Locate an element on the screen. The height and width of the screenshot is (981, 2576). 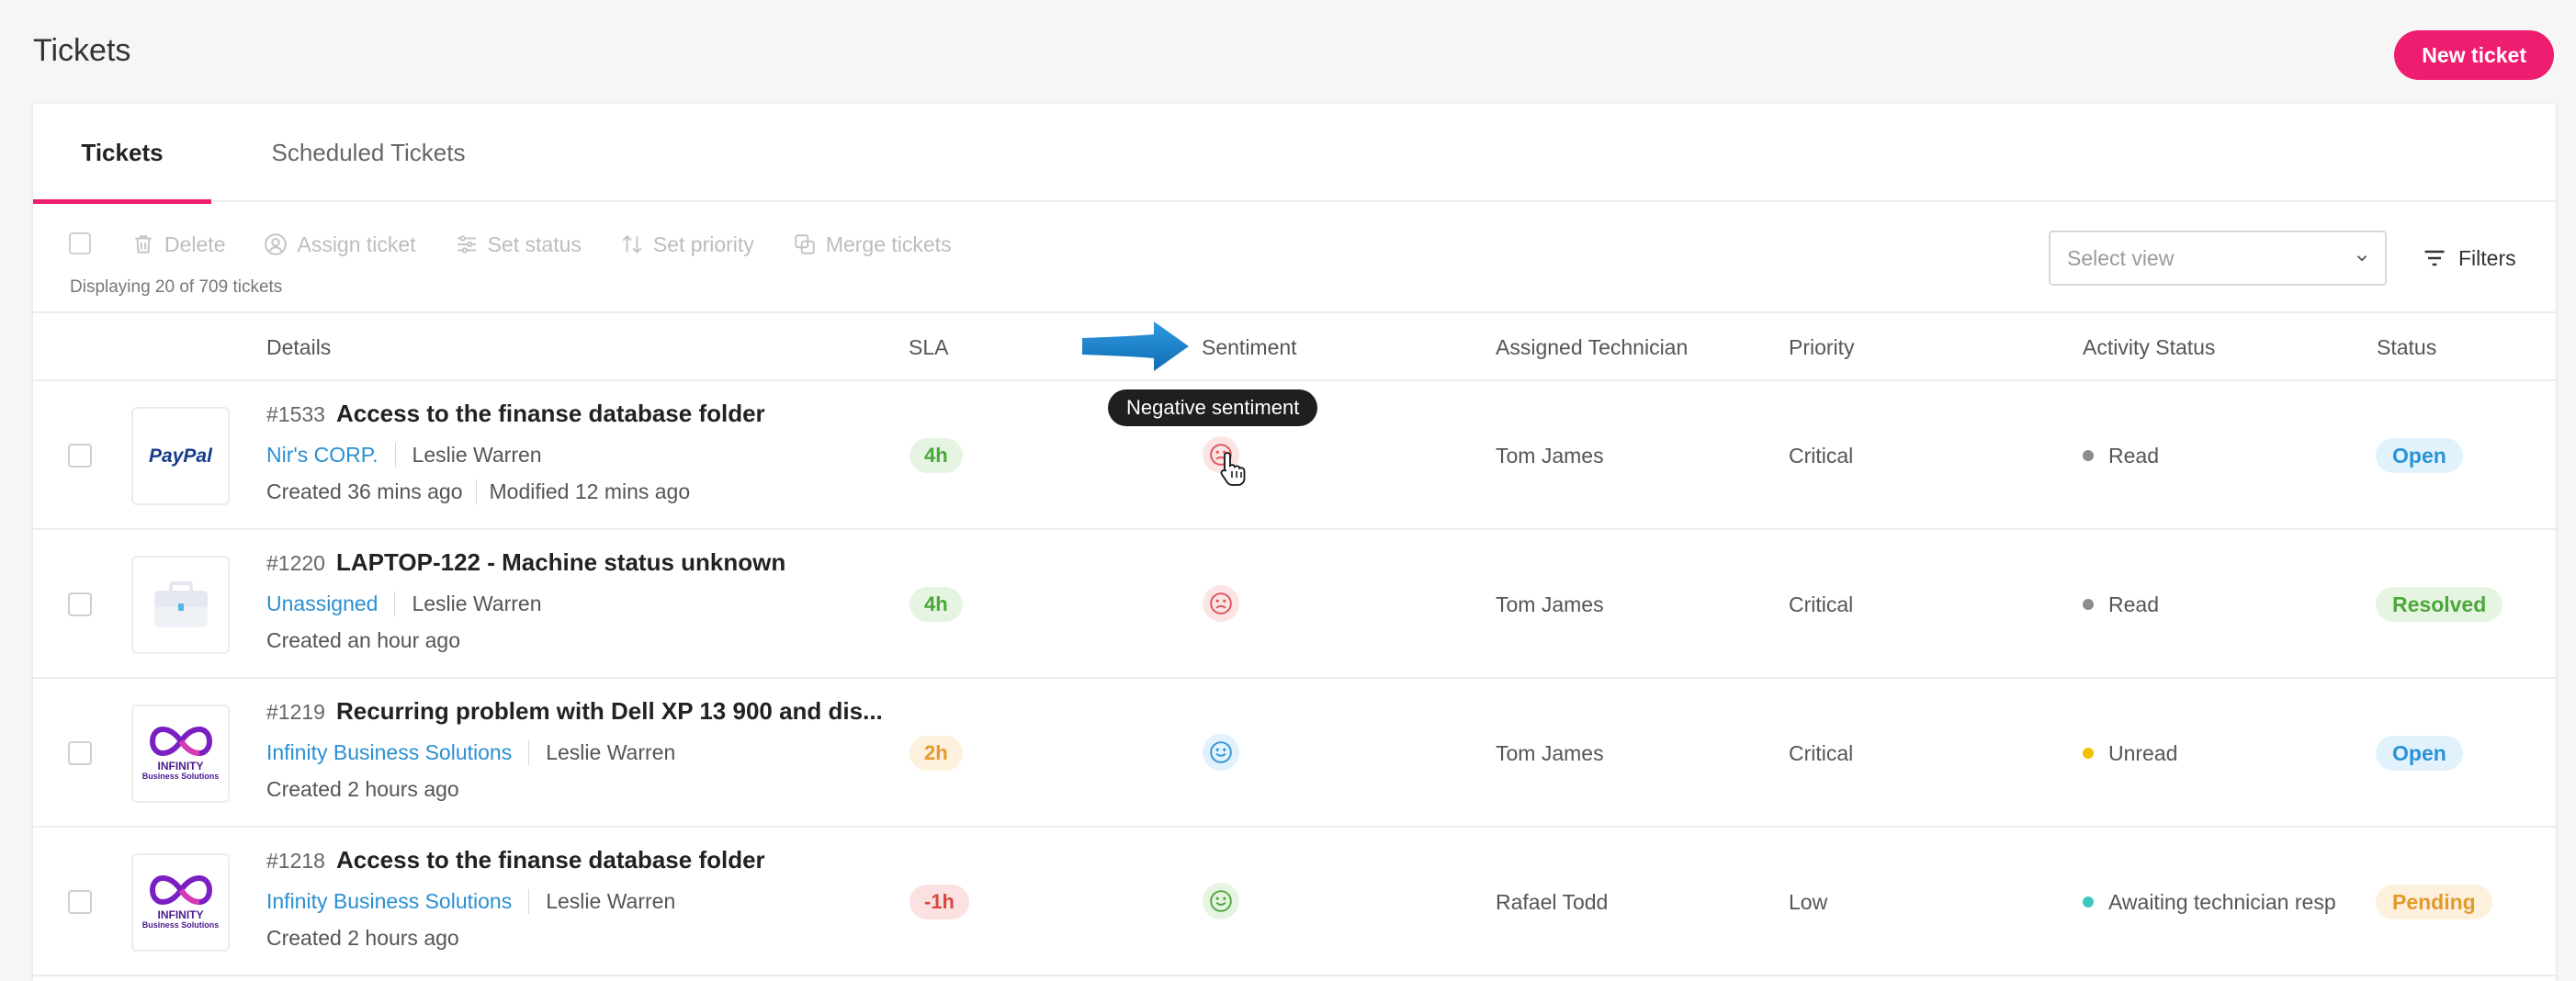
infinity-logo-text: INFINITY is located at coordinates (180, 914).